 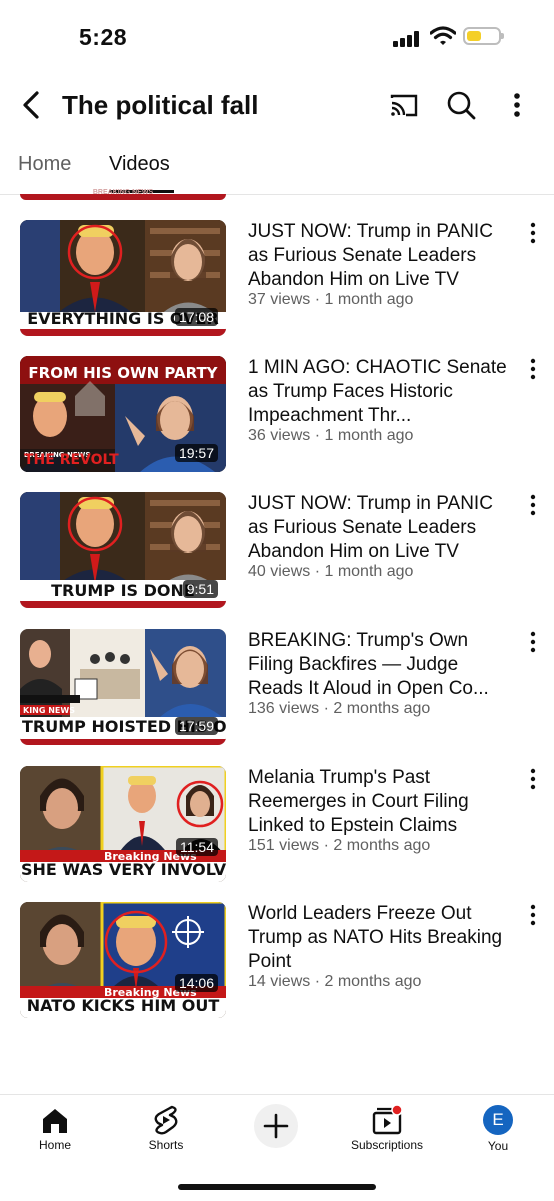 I want to click on status-time: 5:28, so click(x=103, y=37).